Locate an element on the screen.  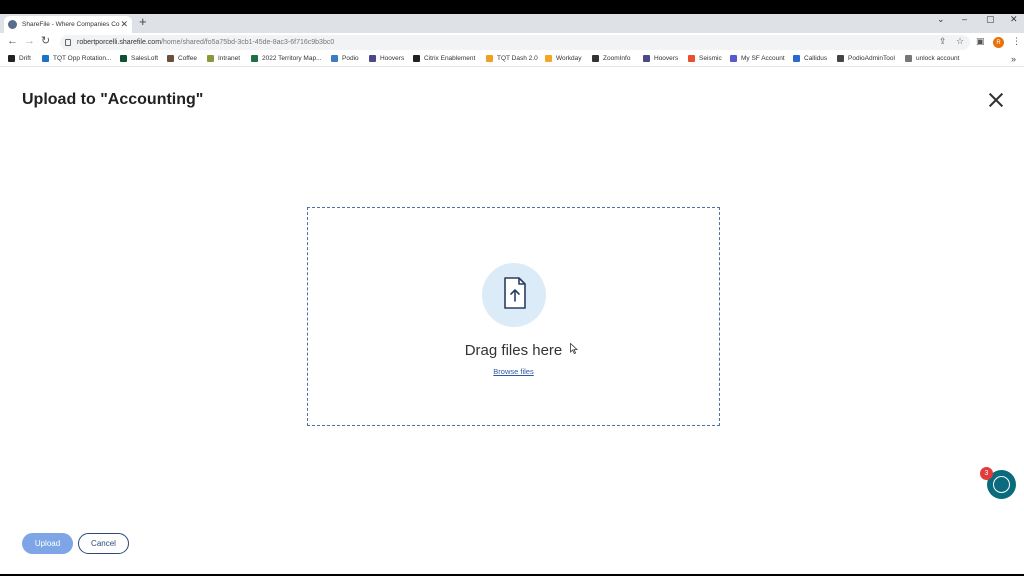
bookmark-item: SalesLoft is located at coordinates (139, 58).